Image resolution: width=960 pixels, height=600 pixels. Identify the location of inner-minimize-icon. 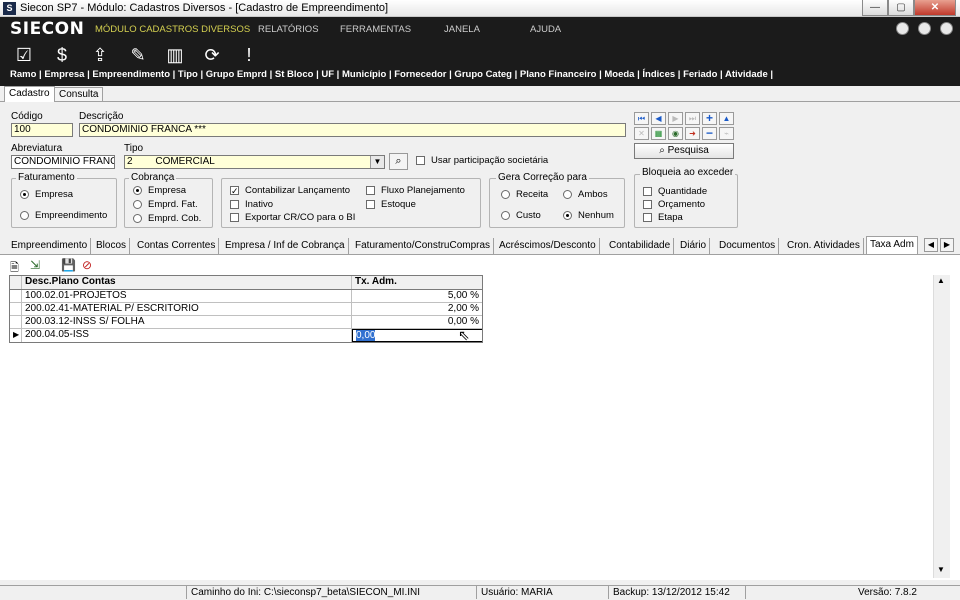
(902, 28).